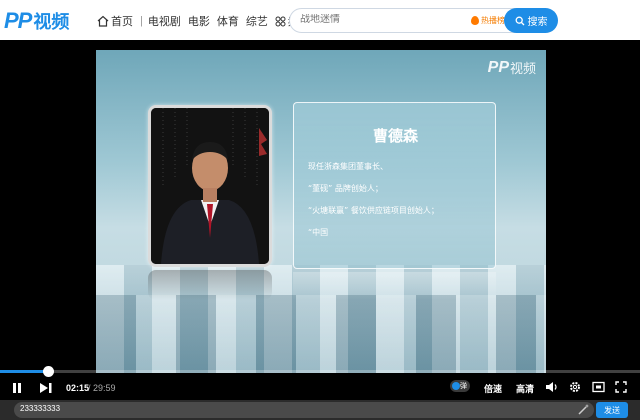 The width and height of the screenshot is (640, 420). Describe the element at coordinates (598, 387) in the screenshot. I see `web-fullscreen-icon` at that location.